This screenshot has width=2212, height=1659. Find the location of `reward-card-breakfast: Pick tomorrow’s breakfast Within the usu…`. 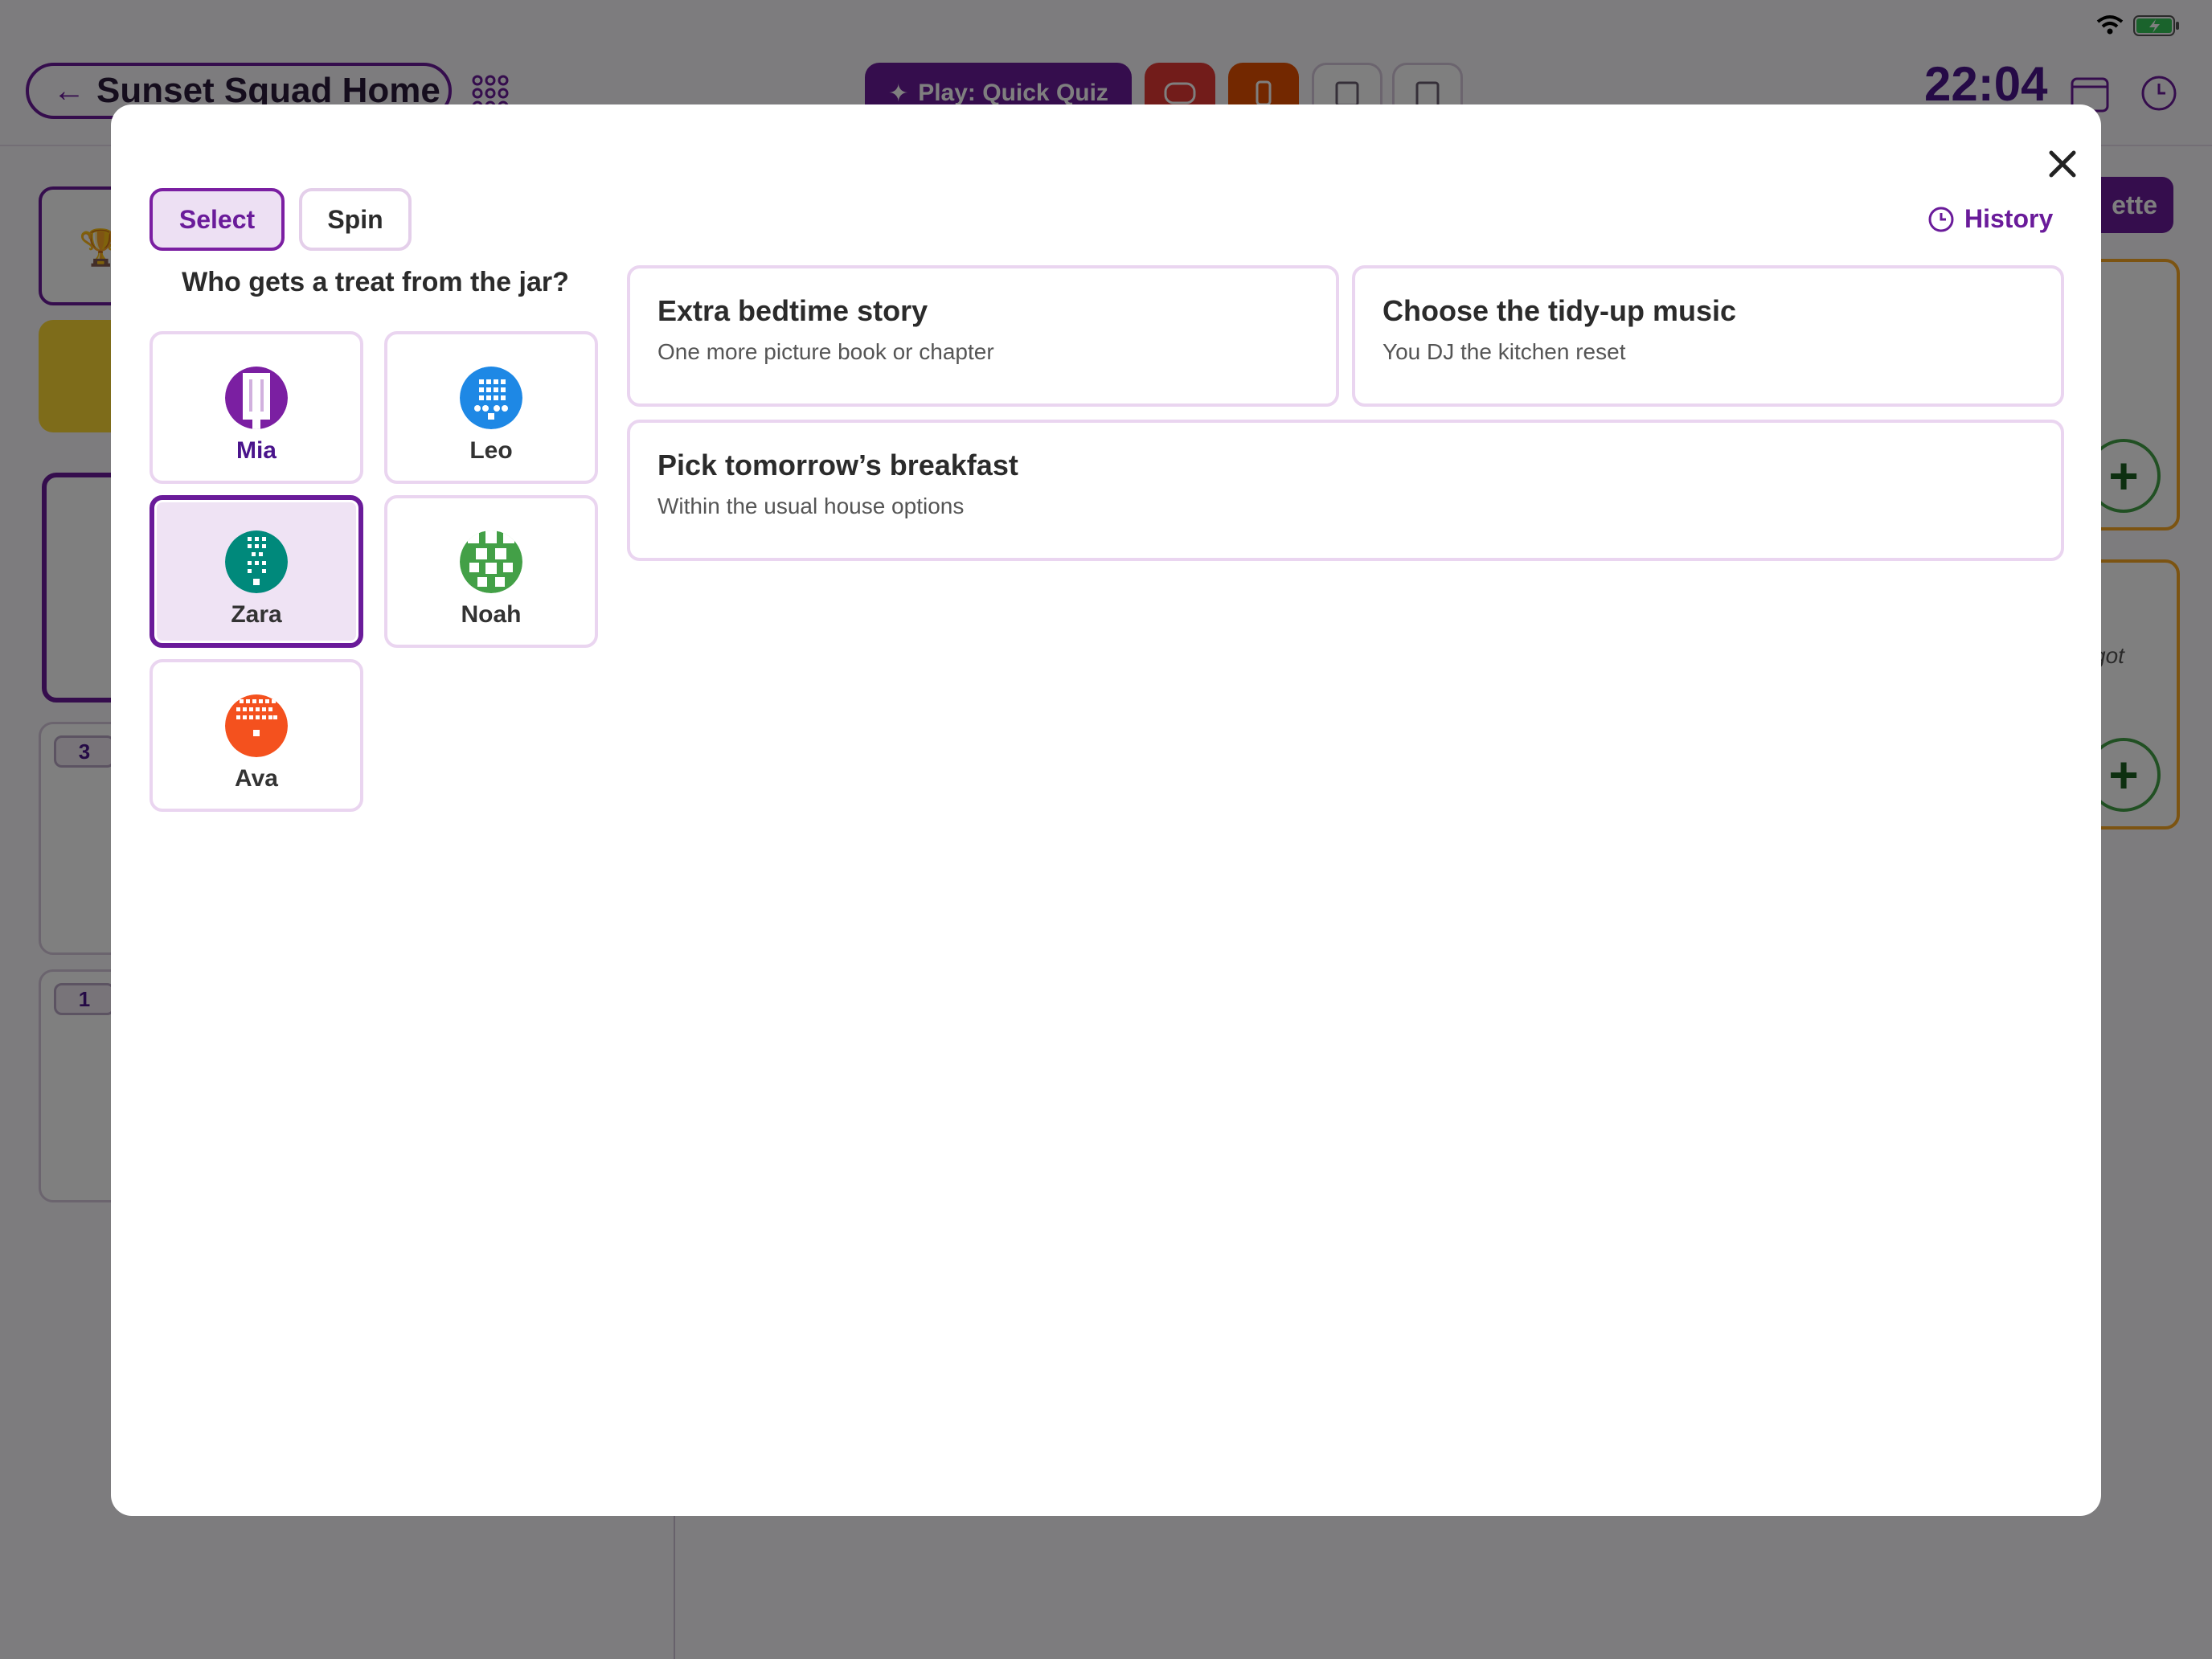

reward-card-breakfast: Pick tomorrow’s breakfast Within the usu… is located at coordinates (1345, 490).